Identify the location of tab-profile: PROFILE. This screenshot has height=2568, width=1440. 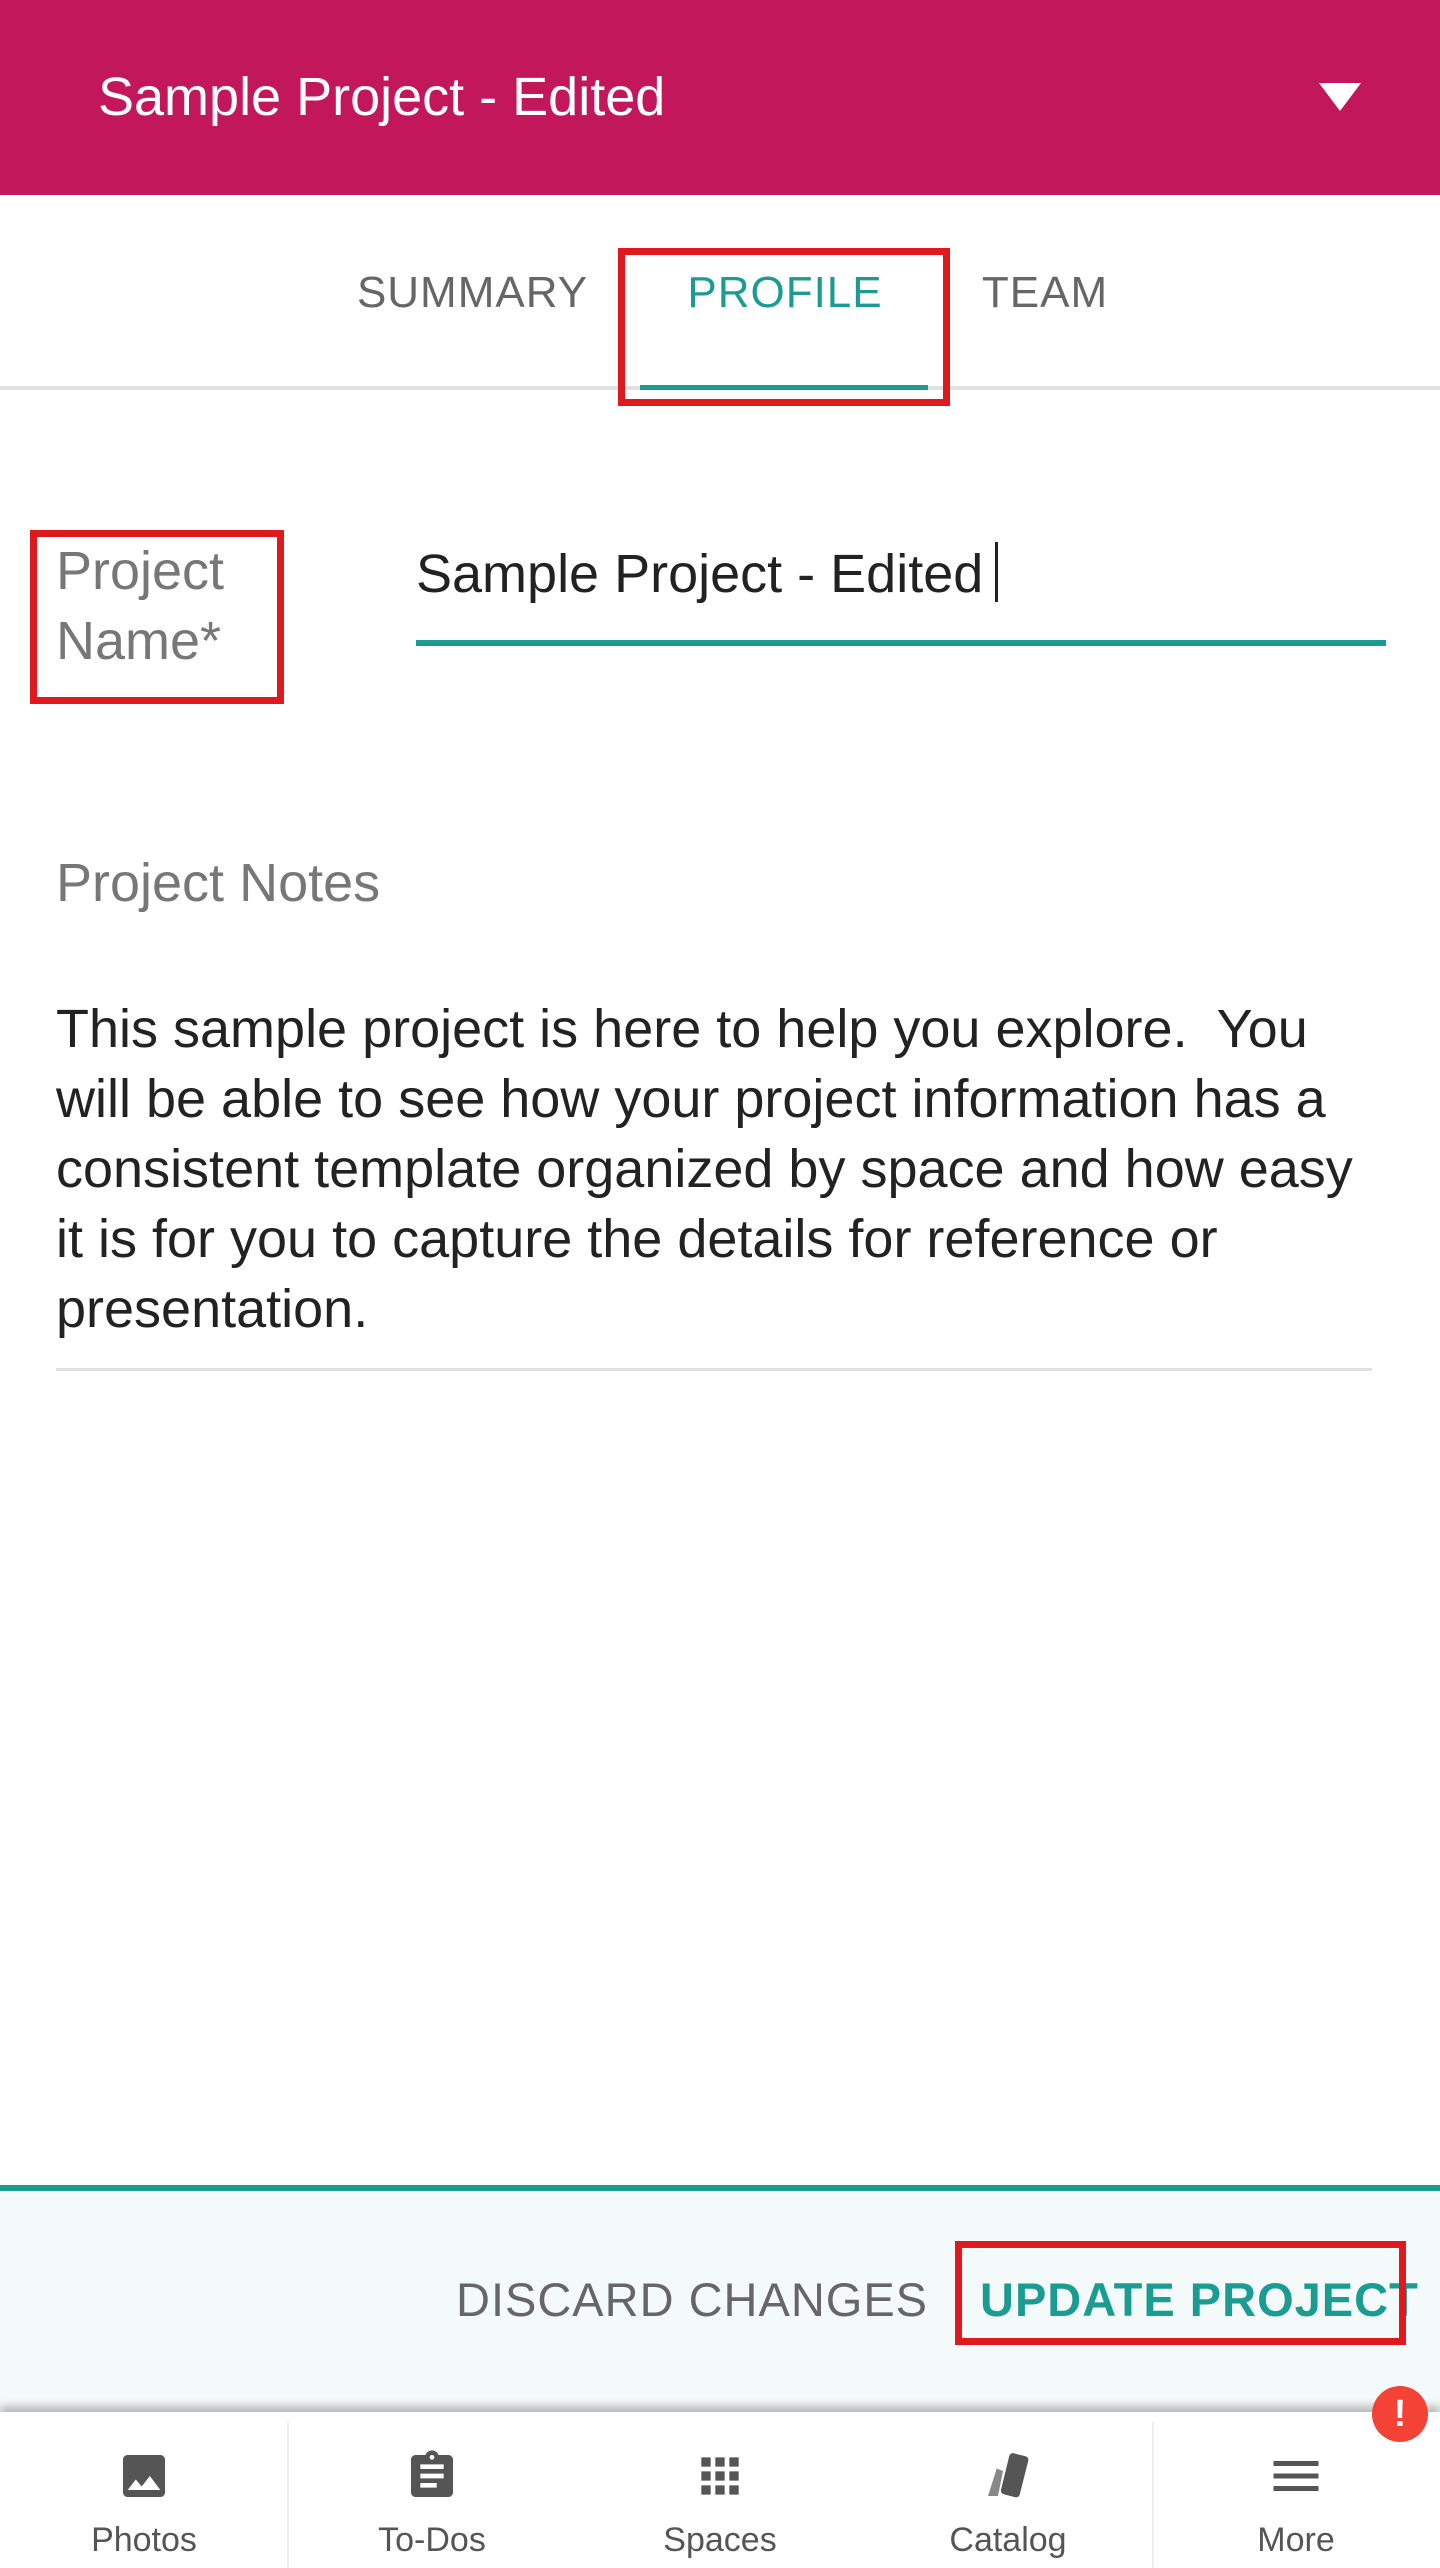
(785, 292).